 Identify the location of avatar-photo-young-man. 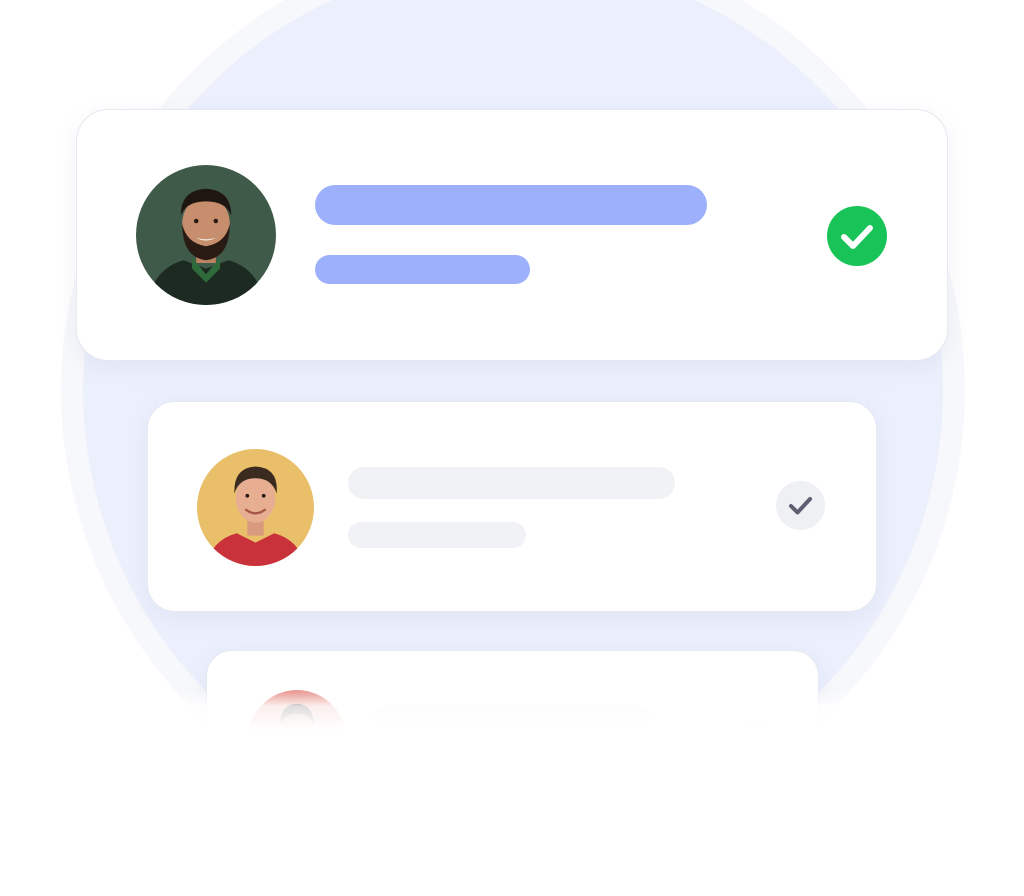
(297, 739).